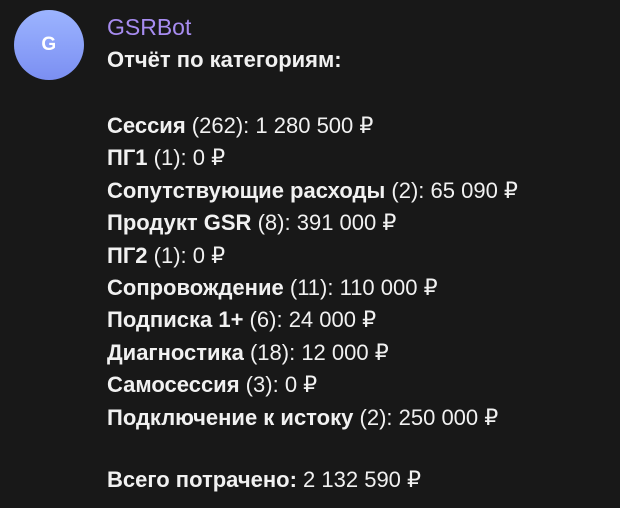 The height and width of the screenshot is (508, 620). I want to click on category-row: Самосессия (3): 0 ₽, so click(212, 385).